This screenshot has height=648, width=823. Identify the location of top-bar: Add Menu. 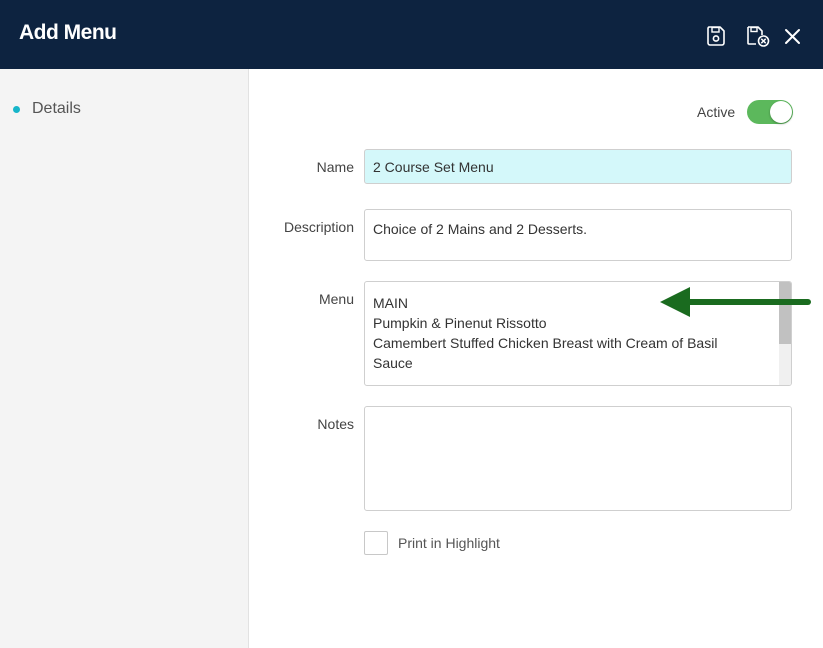
(411, 34).